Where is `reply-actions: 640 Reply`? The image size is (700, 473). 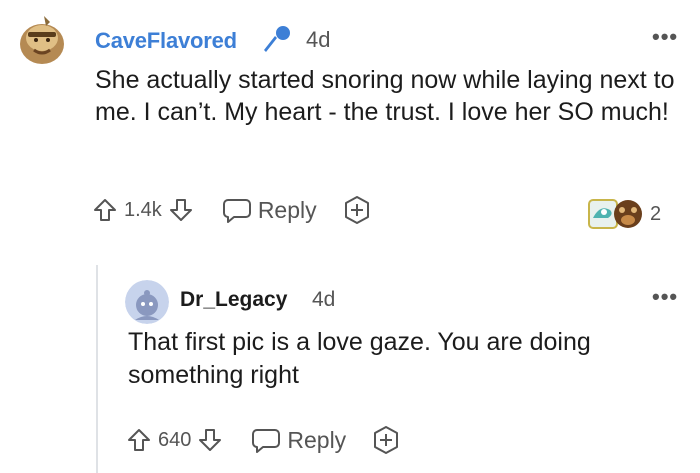 reply-actions: 640 Reply is located at coordinates (264, 440).